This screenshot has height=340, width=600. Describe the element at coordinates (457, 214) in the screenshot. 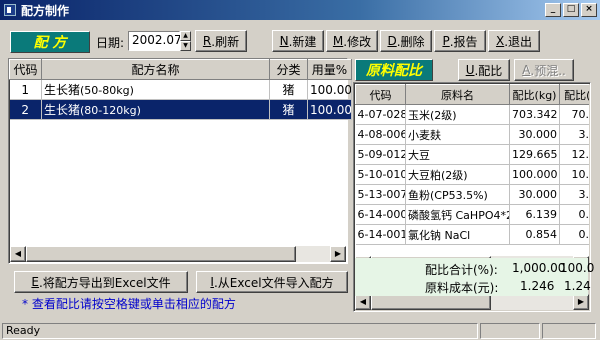

I see `ingredient-name: 磷酸氢钙 CaHPO4*2H` at that location.